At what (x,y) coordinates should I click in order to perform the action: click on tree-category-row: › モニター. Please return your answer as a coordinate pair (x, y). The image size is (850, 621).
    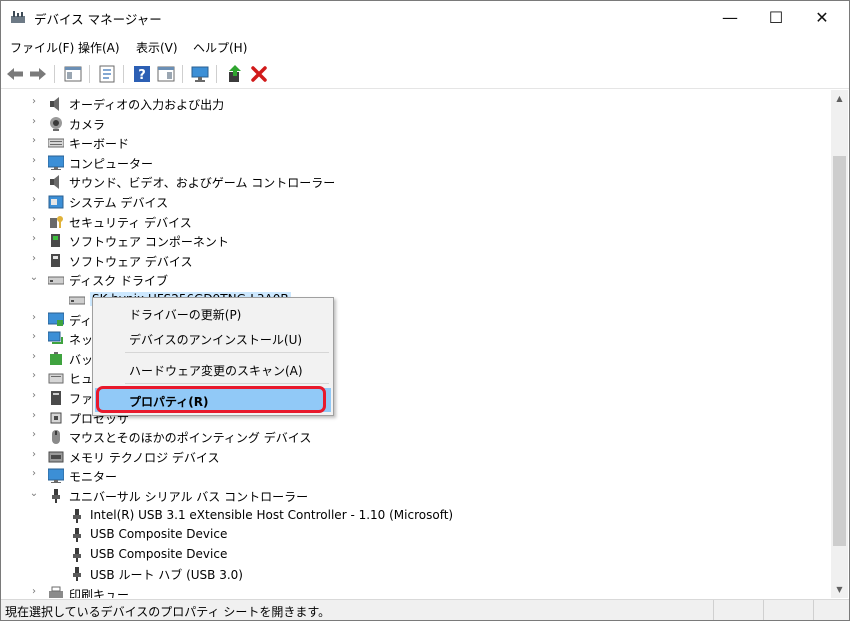
    Looking at the image, I should click on (416, 475).